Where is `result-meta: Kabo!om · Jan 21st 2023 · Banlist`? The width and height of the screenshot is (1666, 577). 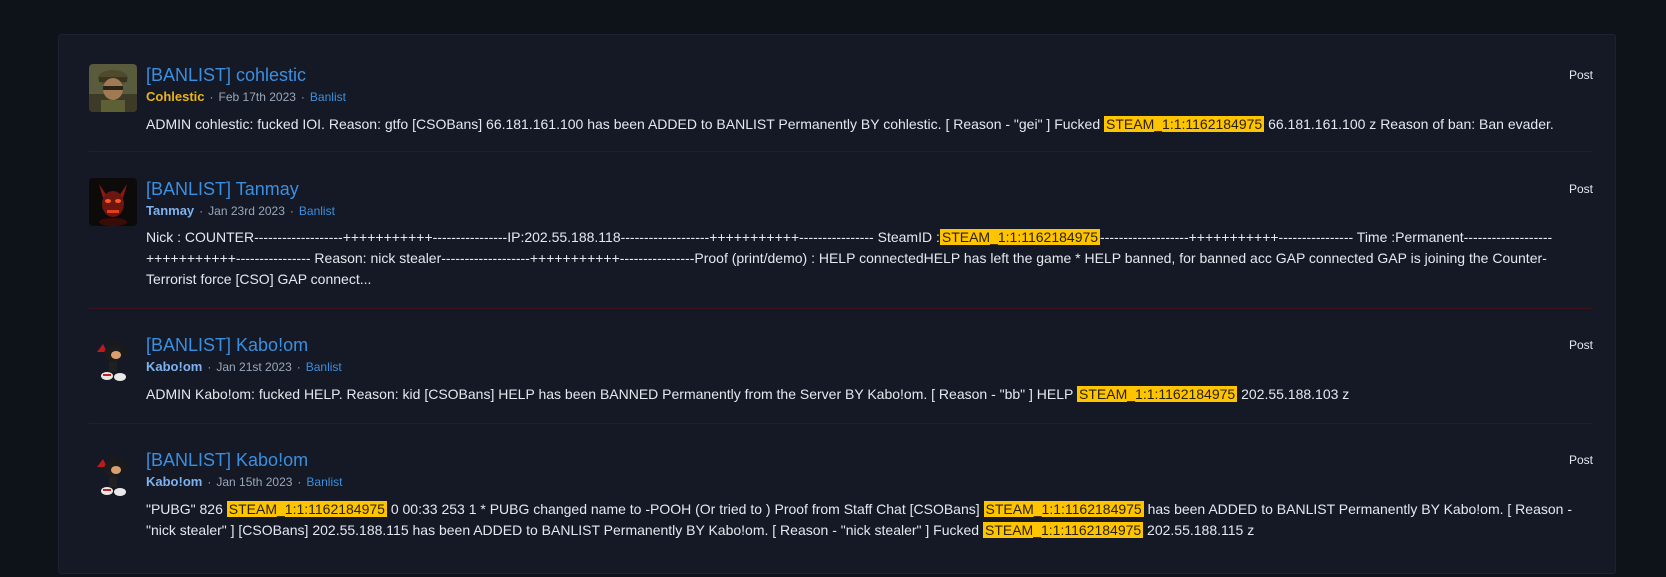 result-meta: Kabo!om · Jan 21st 2023 · Banlist is located at coordinates (244, 367).